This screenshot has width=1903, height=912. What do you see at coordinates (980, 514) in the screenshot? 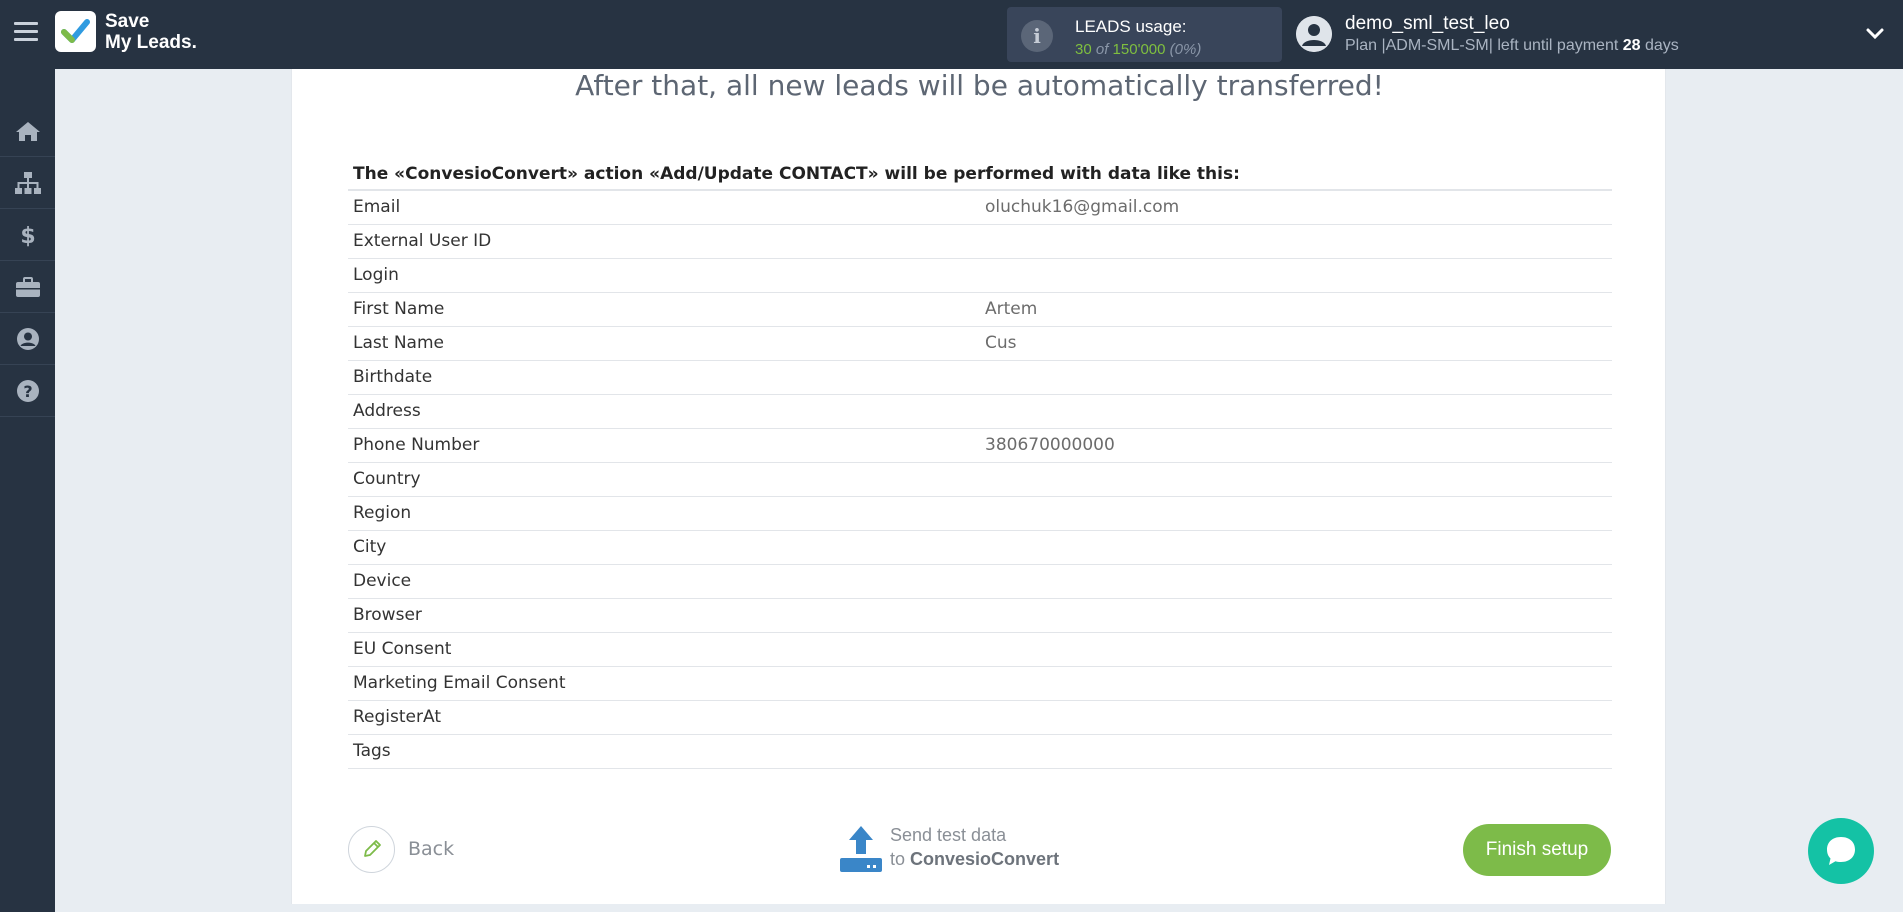
I see `table-row: Region` at bounding box center [980, 514].